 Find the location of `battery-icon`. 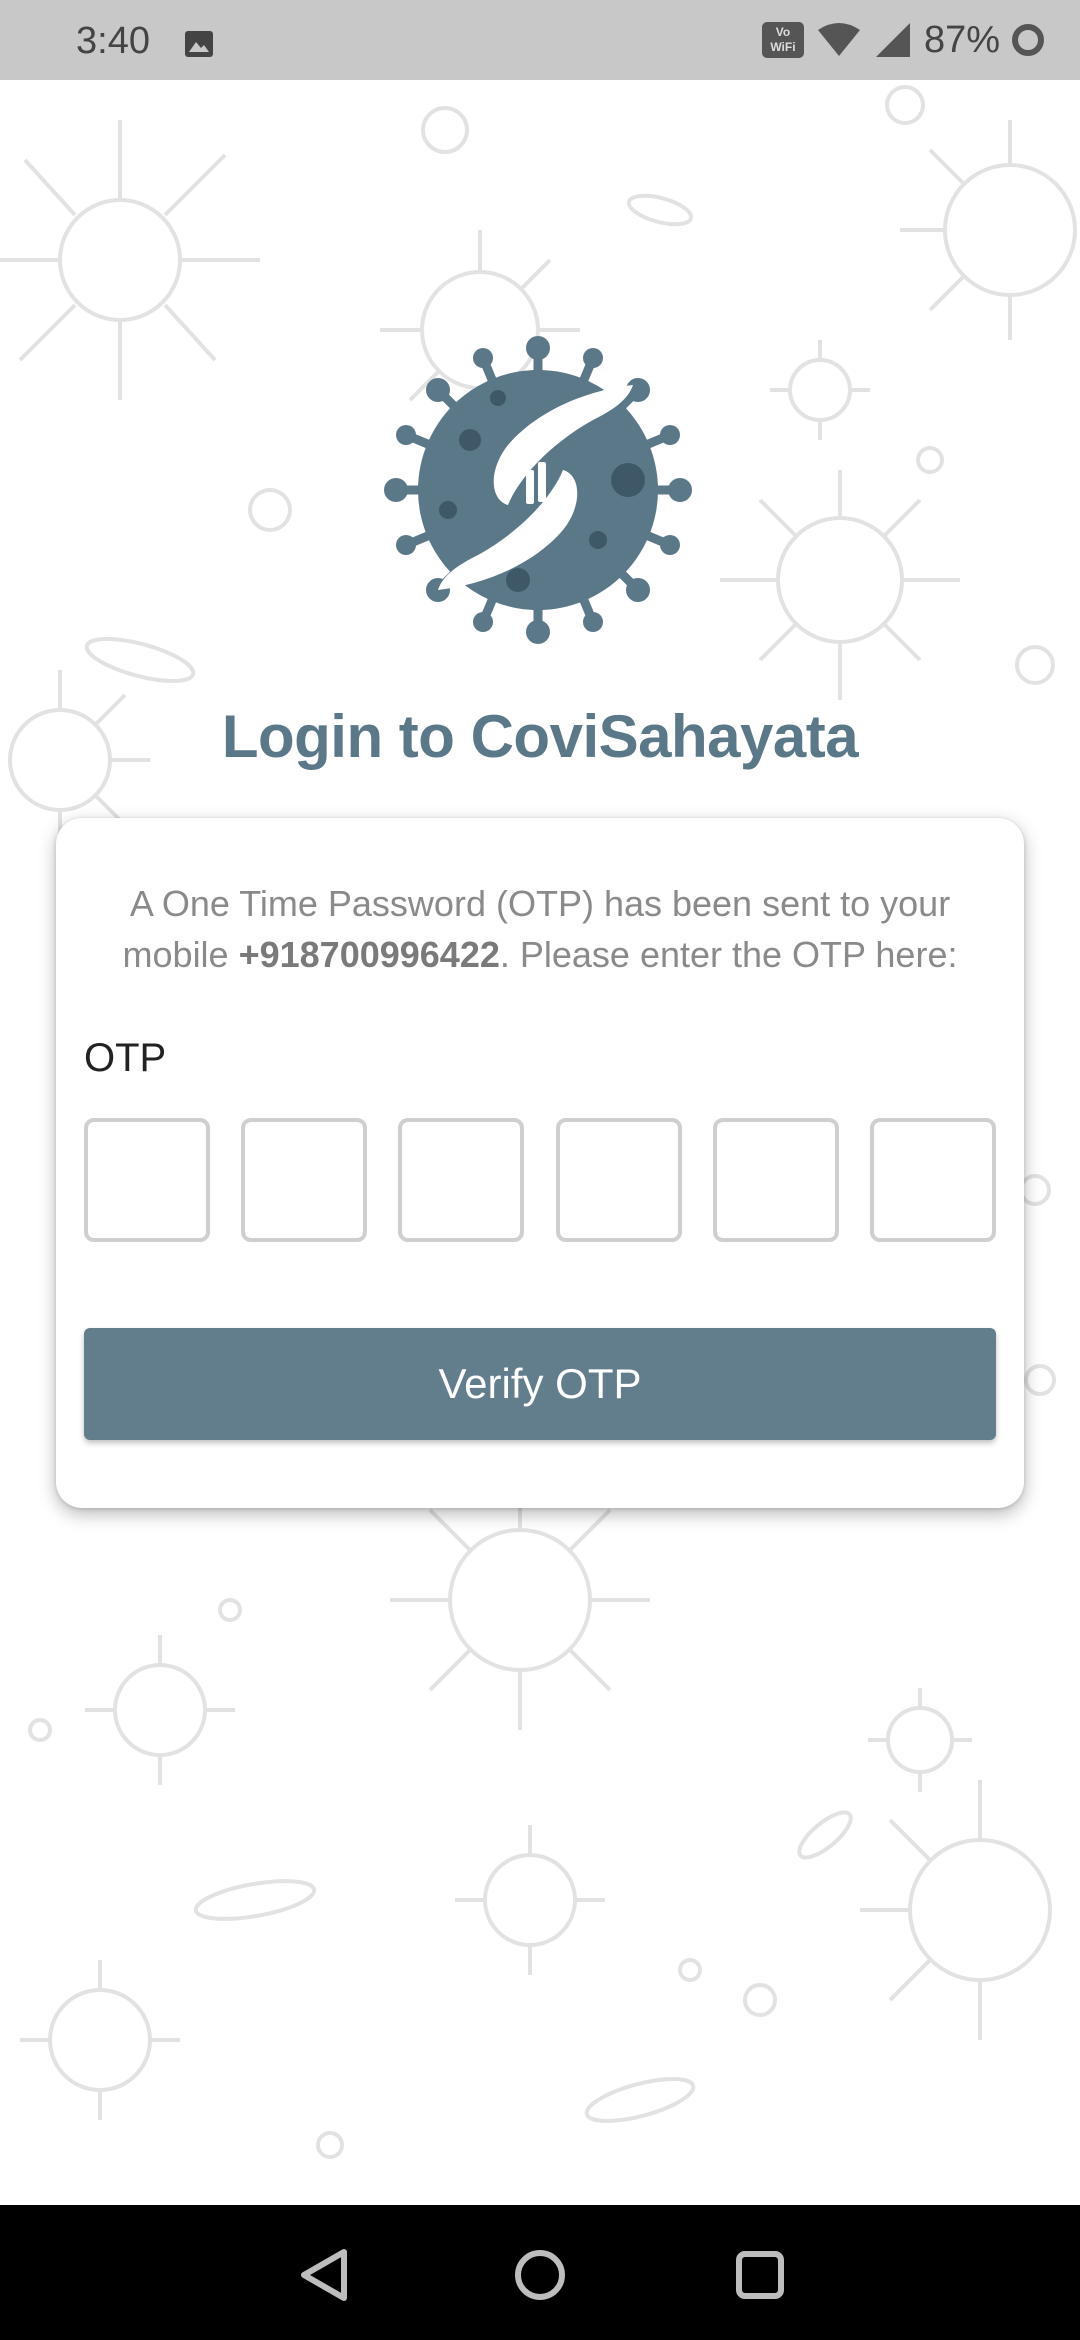

battery-icon is located at coordinates (1028, 40).